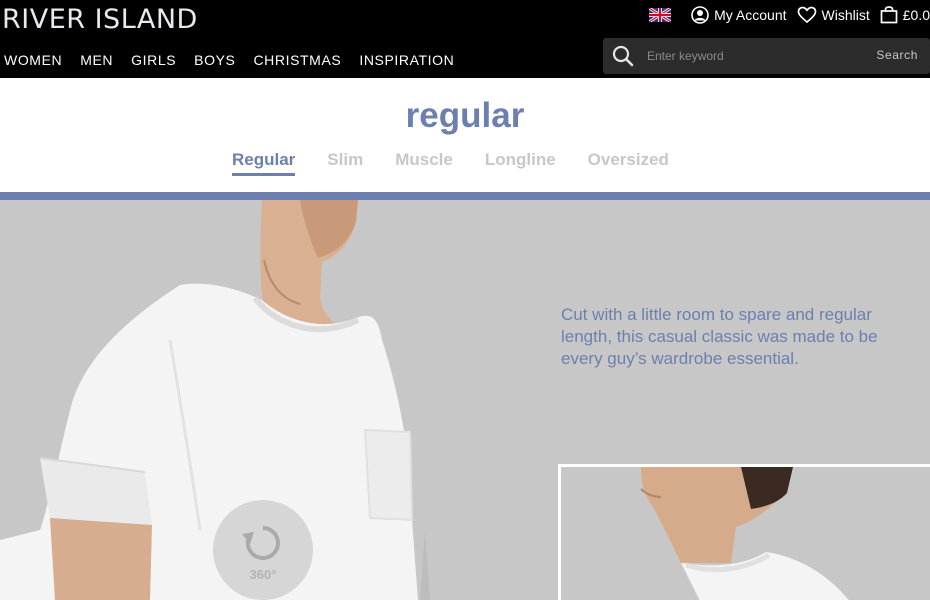 The width and height of the screenshot is (930, 600). I want to click on fit-thumbnail, so click(744, 532).